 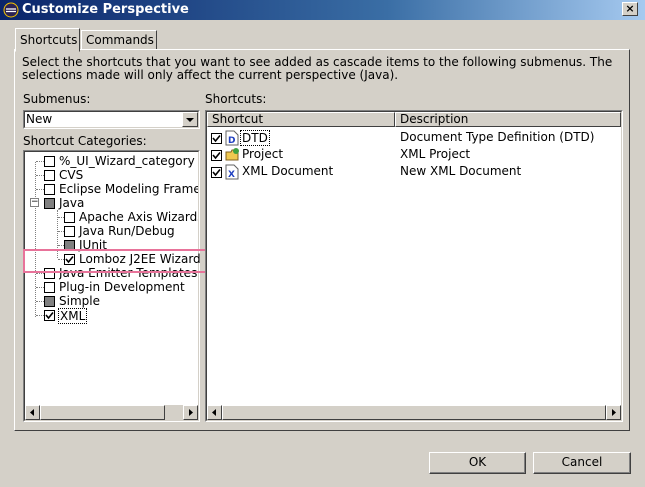 I want to click on svg-text: X, so click(x=231, y=175).